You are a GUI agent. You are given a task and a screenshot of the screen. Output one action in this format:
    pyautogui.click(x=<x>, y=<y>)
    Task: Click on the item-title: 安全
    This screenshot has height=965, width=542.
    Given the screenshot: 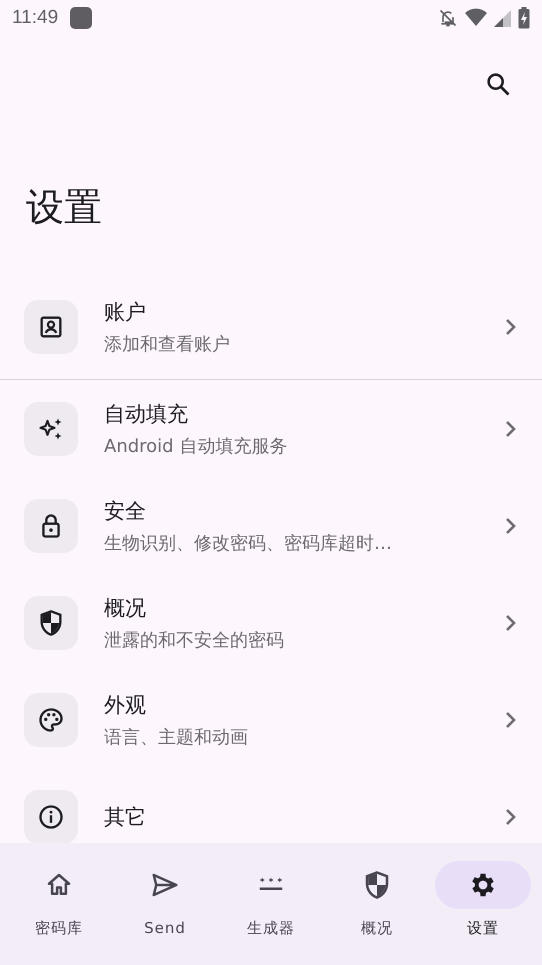 What is the action you would take?
    pyautogui.click(x=125, y=511)
    